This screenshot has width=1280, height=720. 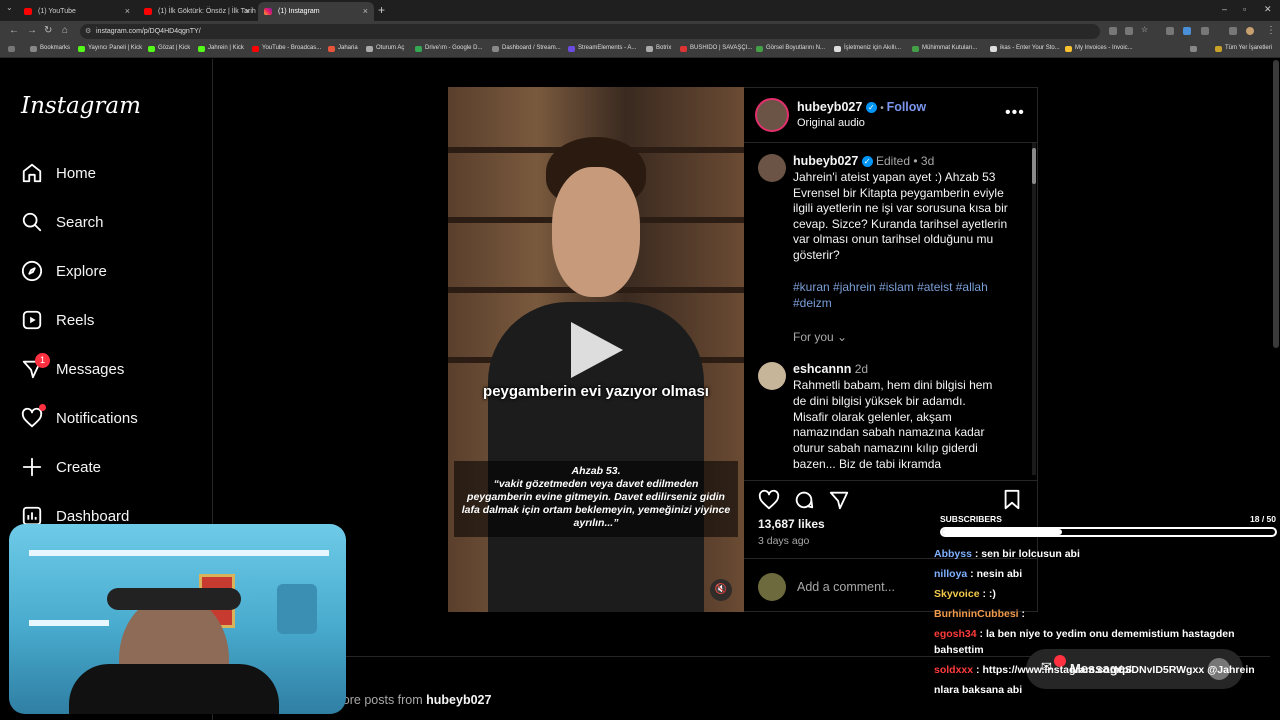 I want to click on bookmark-item: Gözat | Kick, so click(x=169, y=48).